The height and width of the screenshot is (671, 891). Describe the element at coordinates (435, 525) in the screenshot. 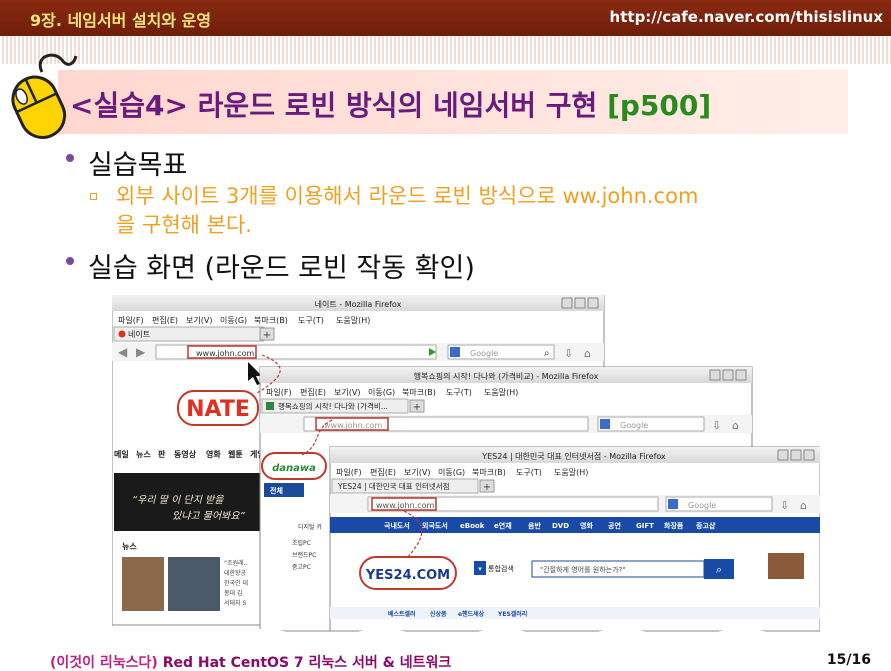

I see `yes24-nav-1: 외국도서` at that location.